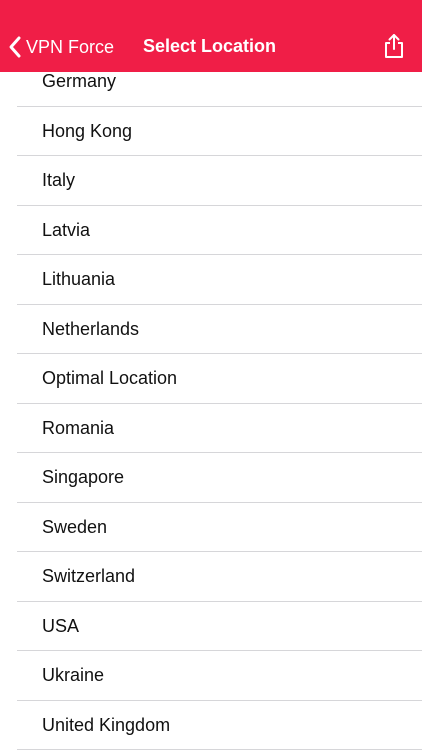 Image resolution: width=422 pixels, height=750 pixels. What do you see at coordinates (79, 81) in the screenshot?
I see `location-label: Germany` at bounding box center [79, 81].